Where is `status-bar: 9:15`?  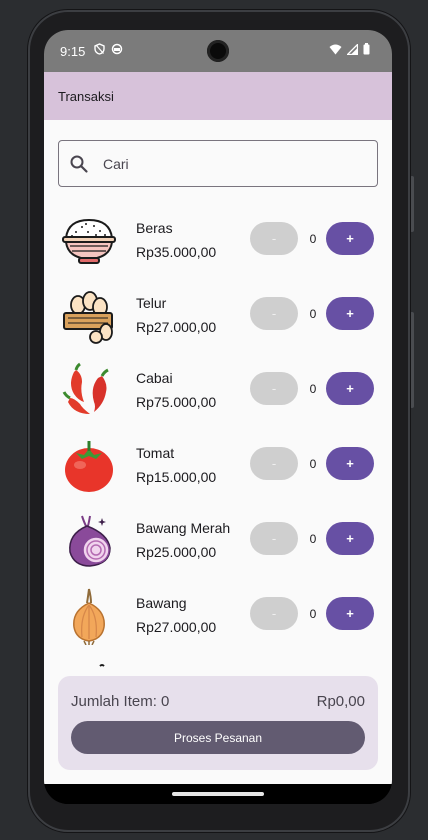
status-bar: 9:15 is located at coordinates (218, 51).